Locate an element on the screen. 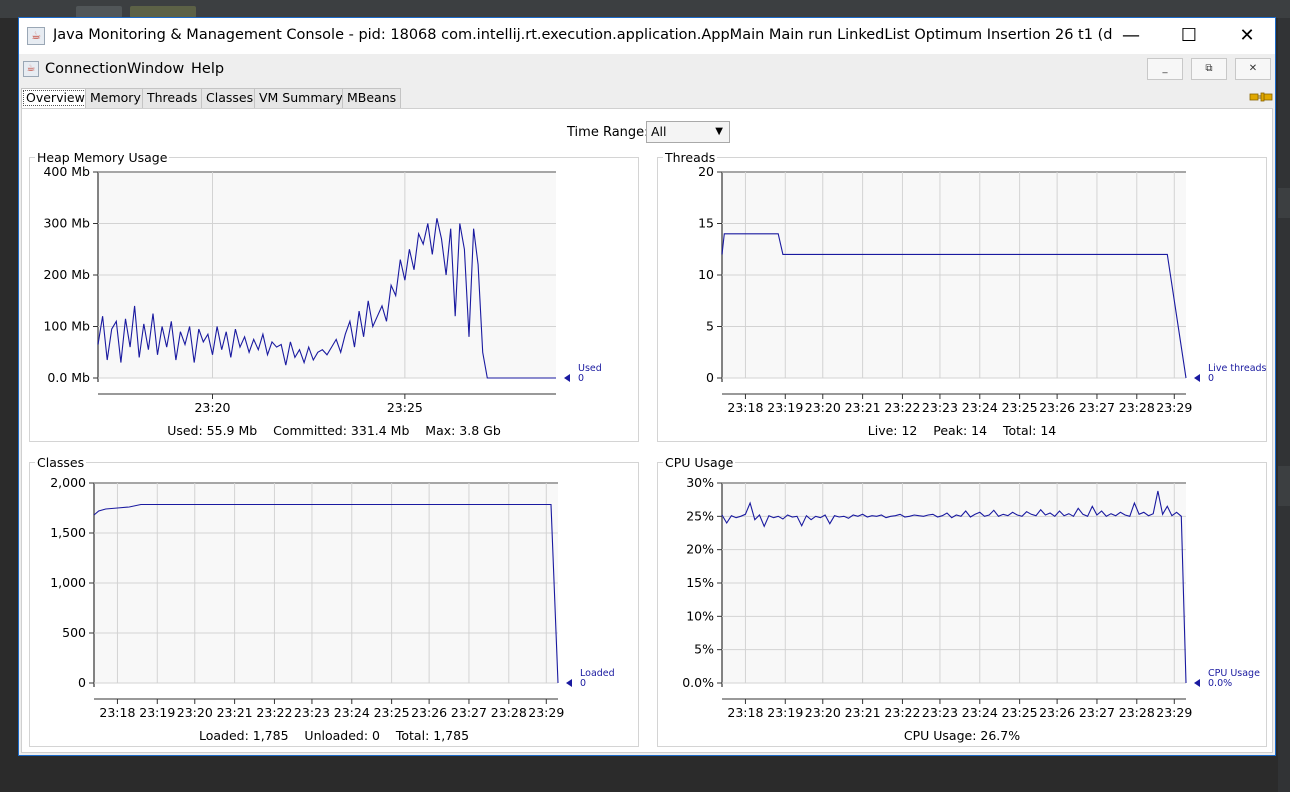 This screenshot has width=1290, height=792. y-tick-label: 0.0% is located at coordinates (698, 682).